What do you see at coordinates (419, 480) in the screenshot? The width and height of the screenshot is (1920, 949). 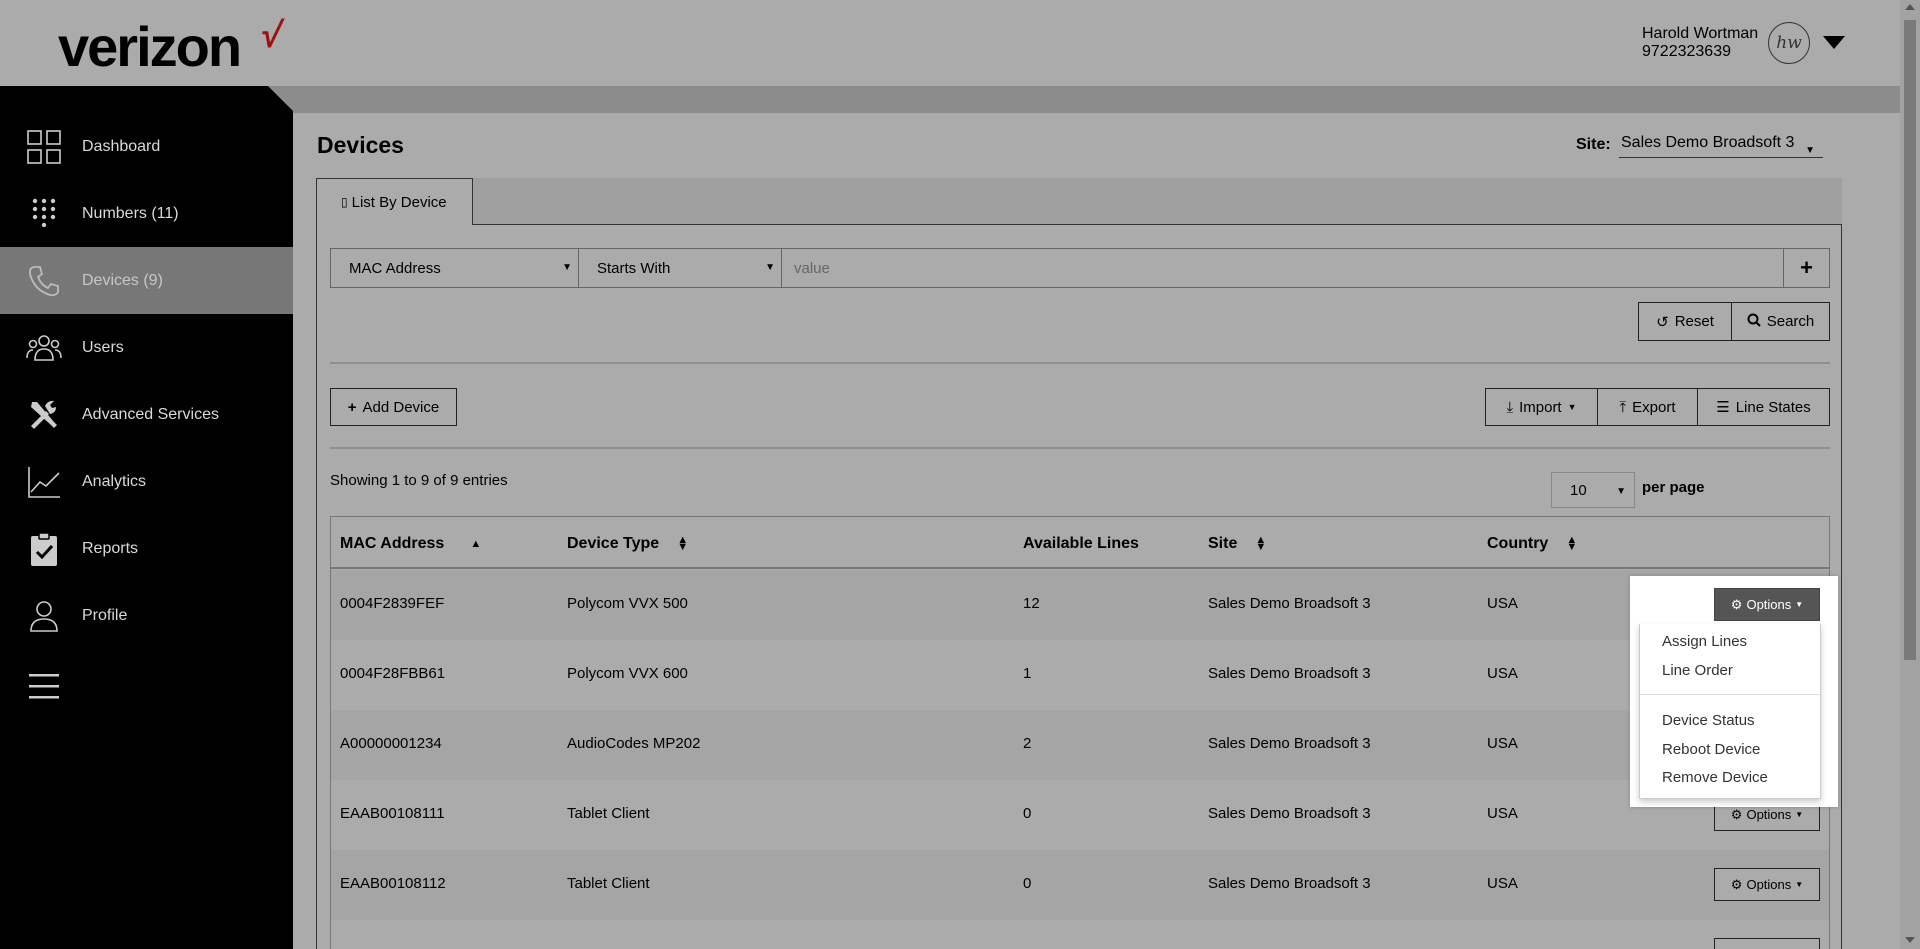 I see `entries-info: Showing 1 to 9 of 9 entries` at bounding box center [419, 480].